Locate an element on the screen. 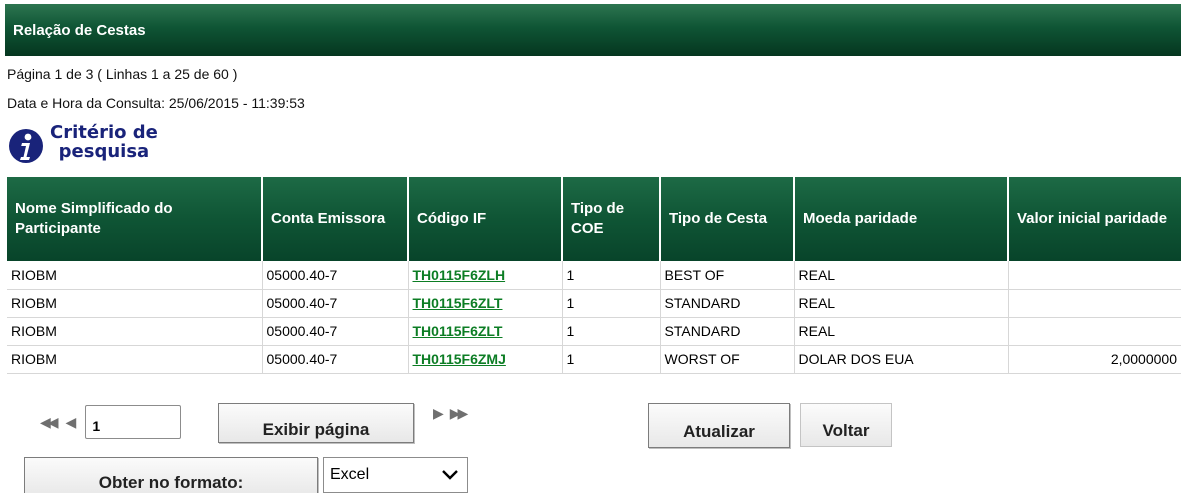  show-page-button: Exibir página is located at coordinates (316, 423).